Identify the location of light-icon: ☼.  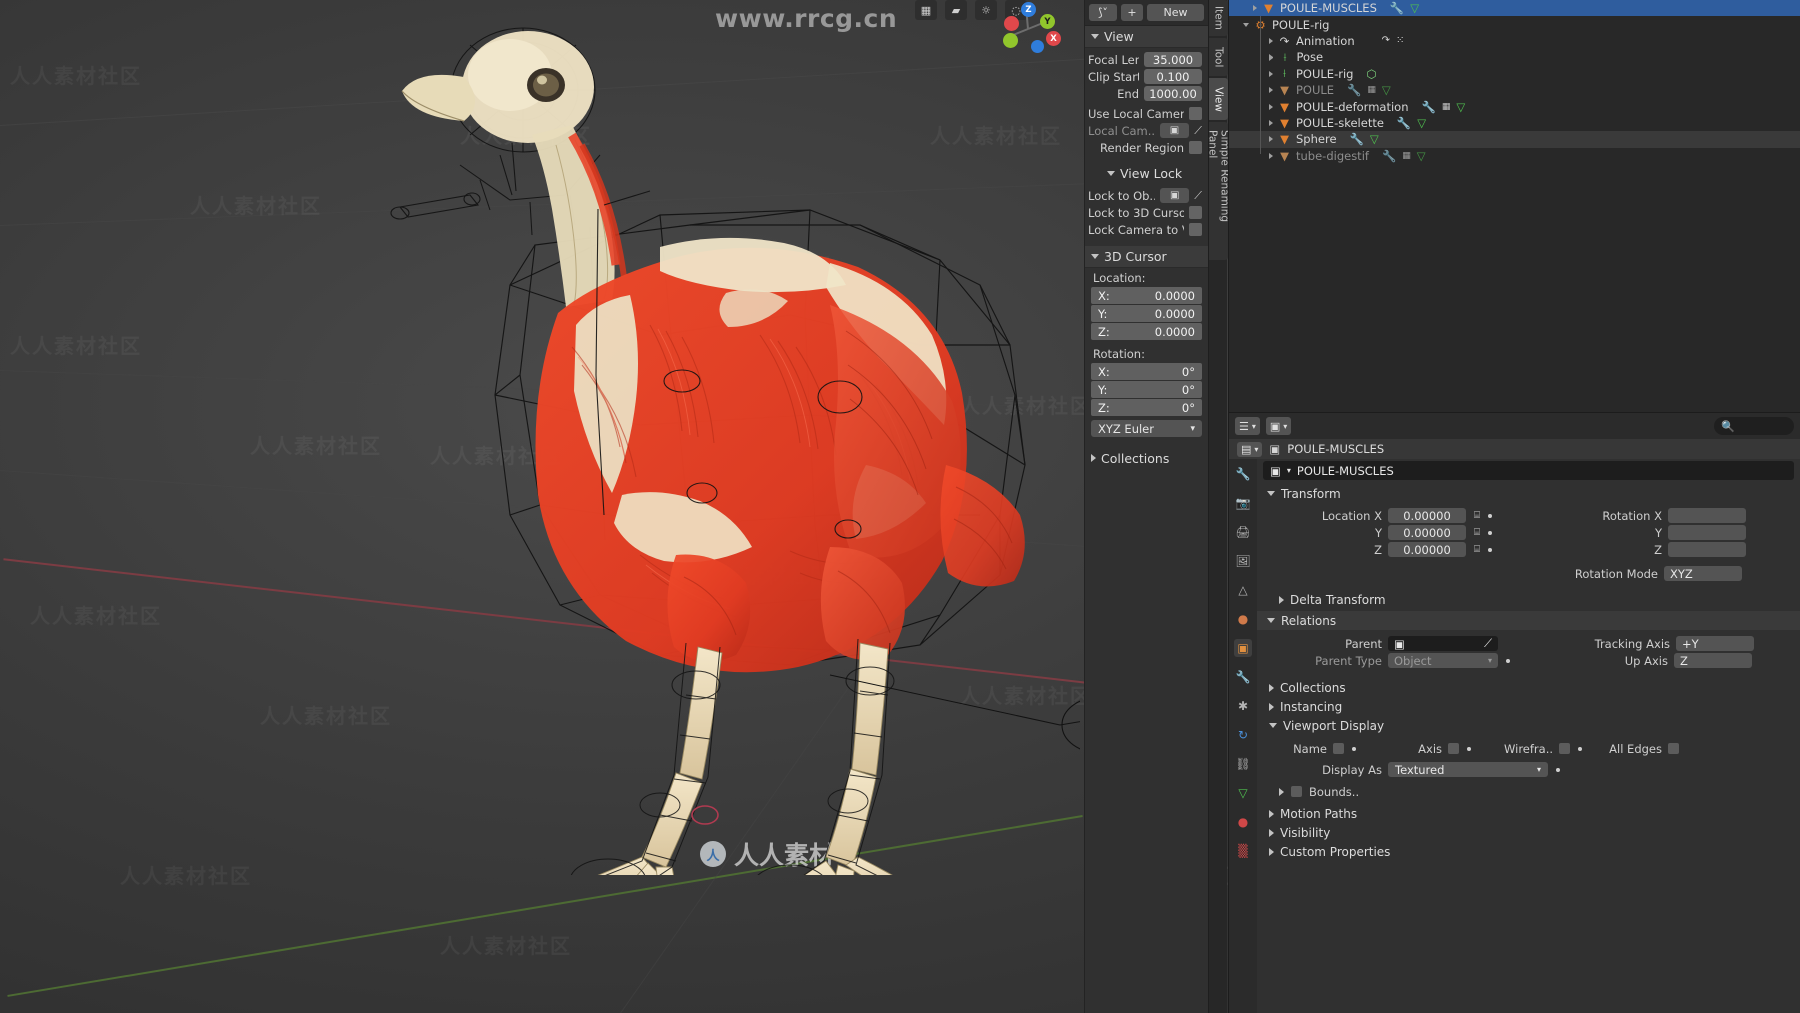
(986, 10).